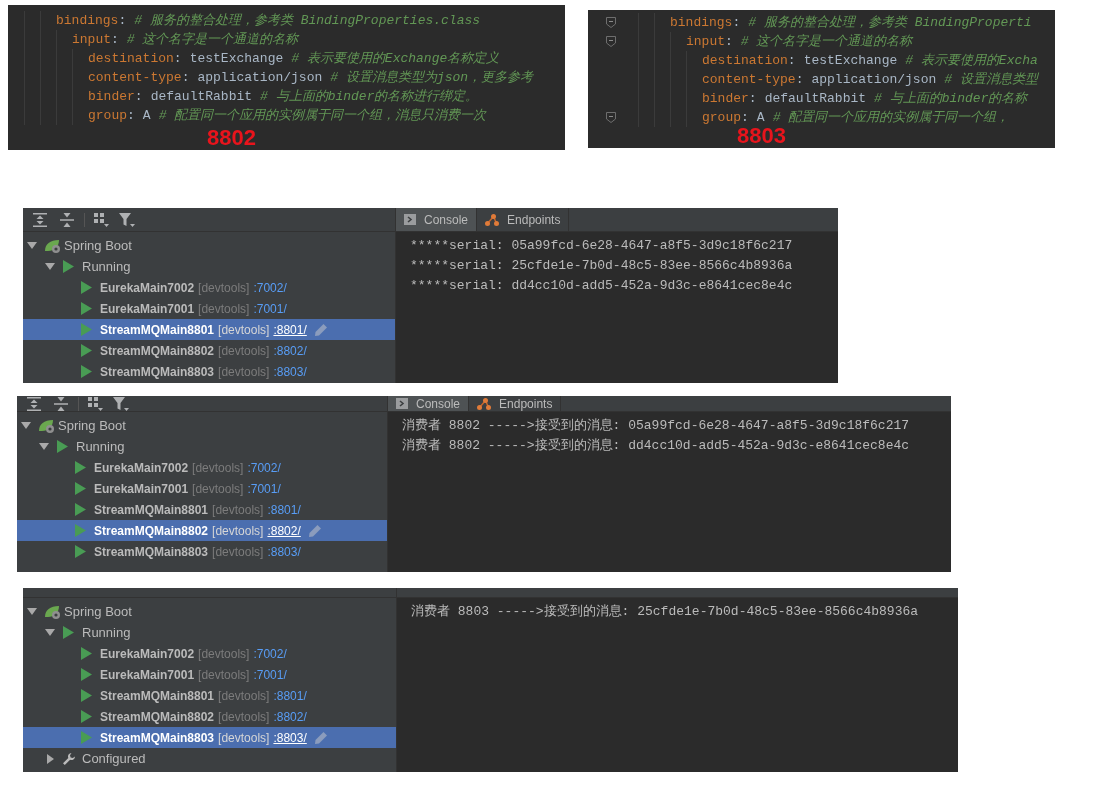 The height and width of the screenshot is (785, 1093). What do you see at coordinates (665, 612) in the screenshot?
I see `console-line: 消费者 8803 ----->接受到的消息: 25cfde1e-7b0d-48c5-83ee-8566c4b8936a` at bounding box center [665, 612].